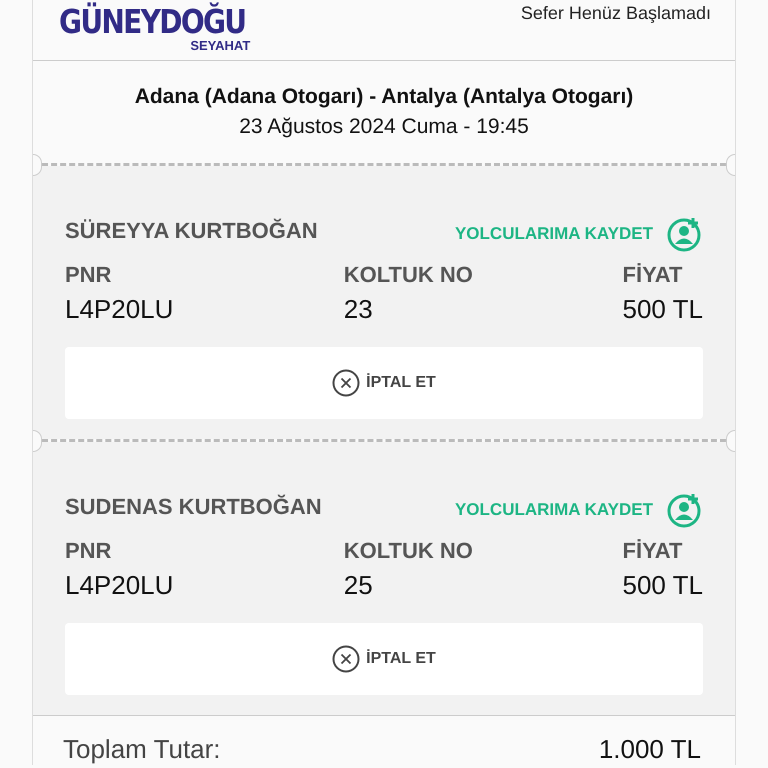 The width and height of the screenshot is (768, 768). I want to click on logo-name: GÜNEYDOĞU, so click(152, 22).